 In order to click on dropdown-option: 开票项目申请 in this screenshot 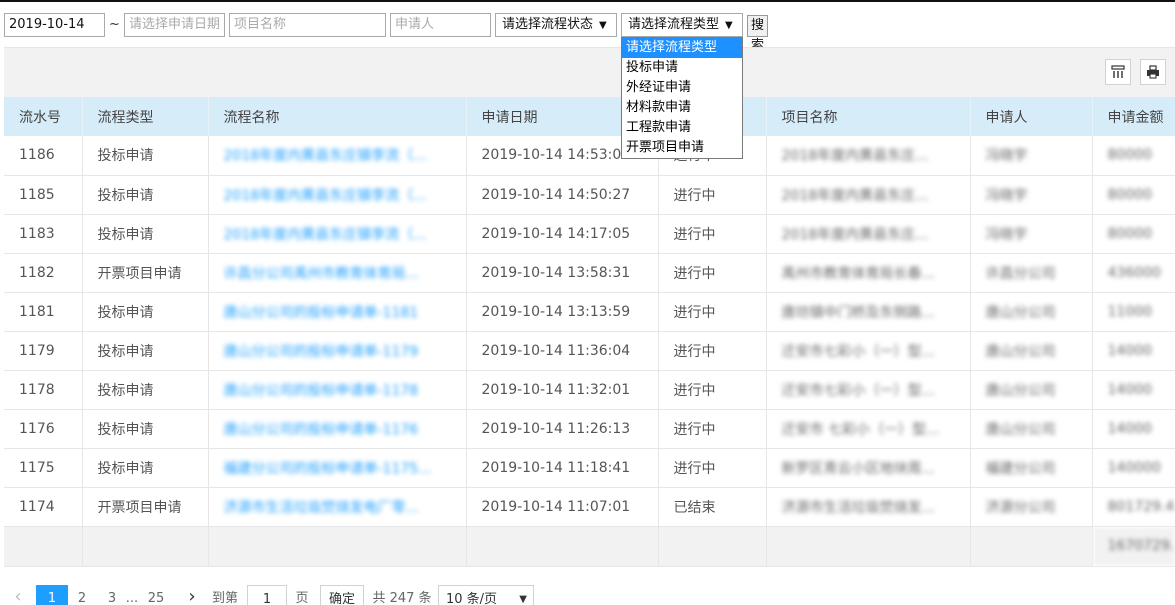, I will do `click(682, 148)`.